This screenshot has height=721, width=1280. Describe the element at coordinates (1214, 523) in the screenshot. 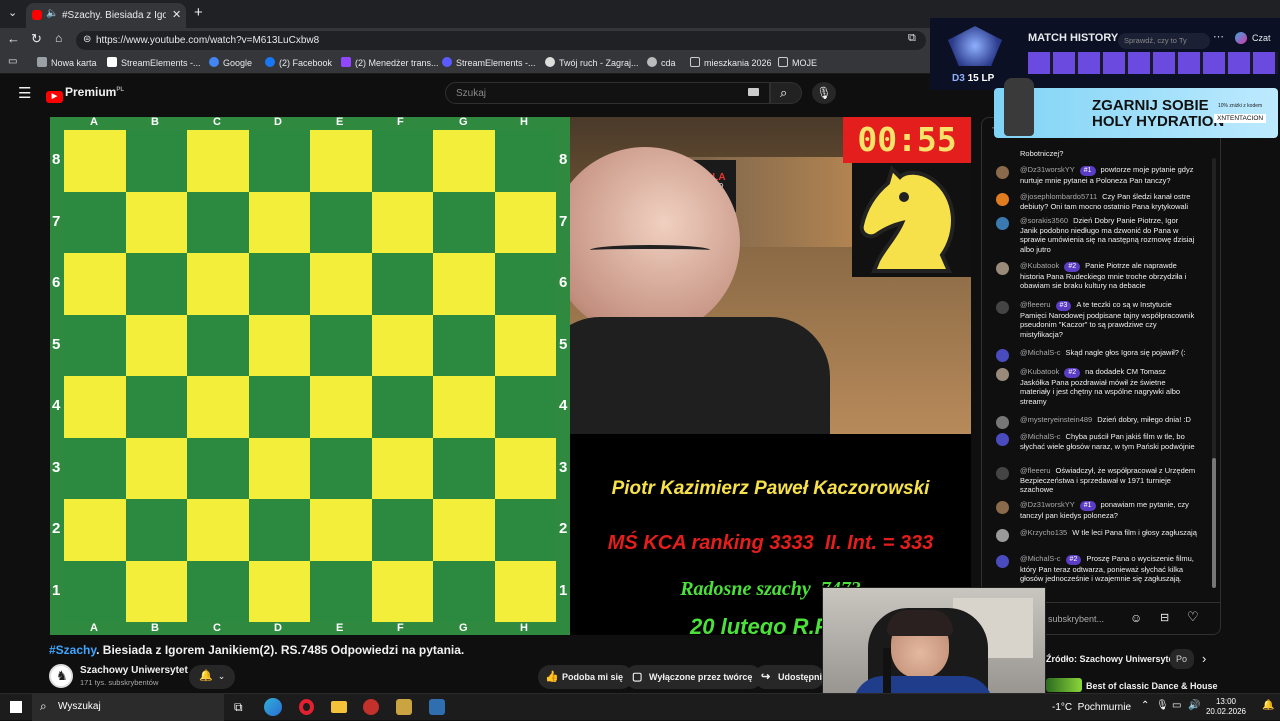

I see `chat-scrollbar-thumb` at that location.